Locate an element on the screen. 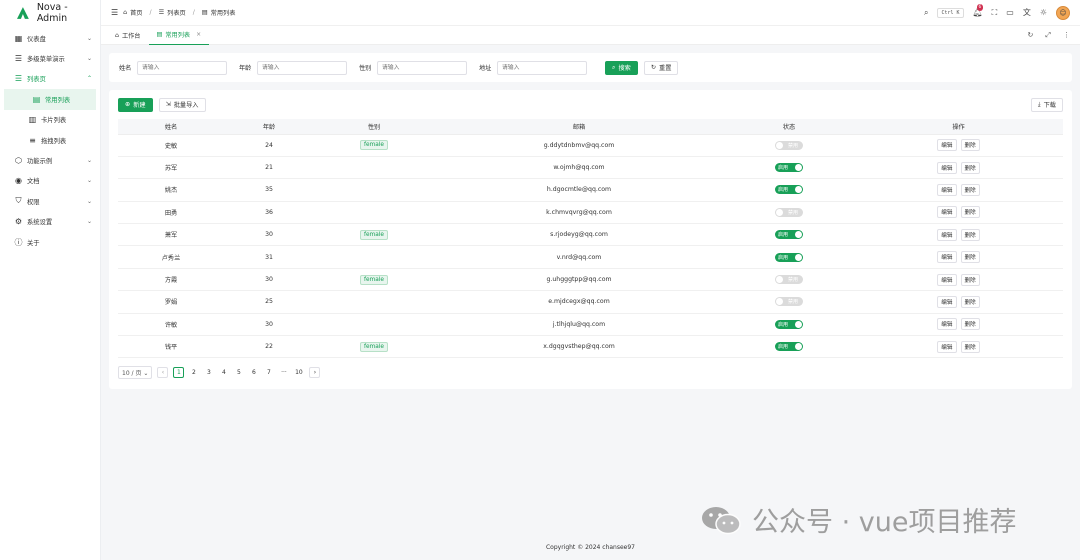  drag-list-icon: ≡ is located at coordinates (32, 140).